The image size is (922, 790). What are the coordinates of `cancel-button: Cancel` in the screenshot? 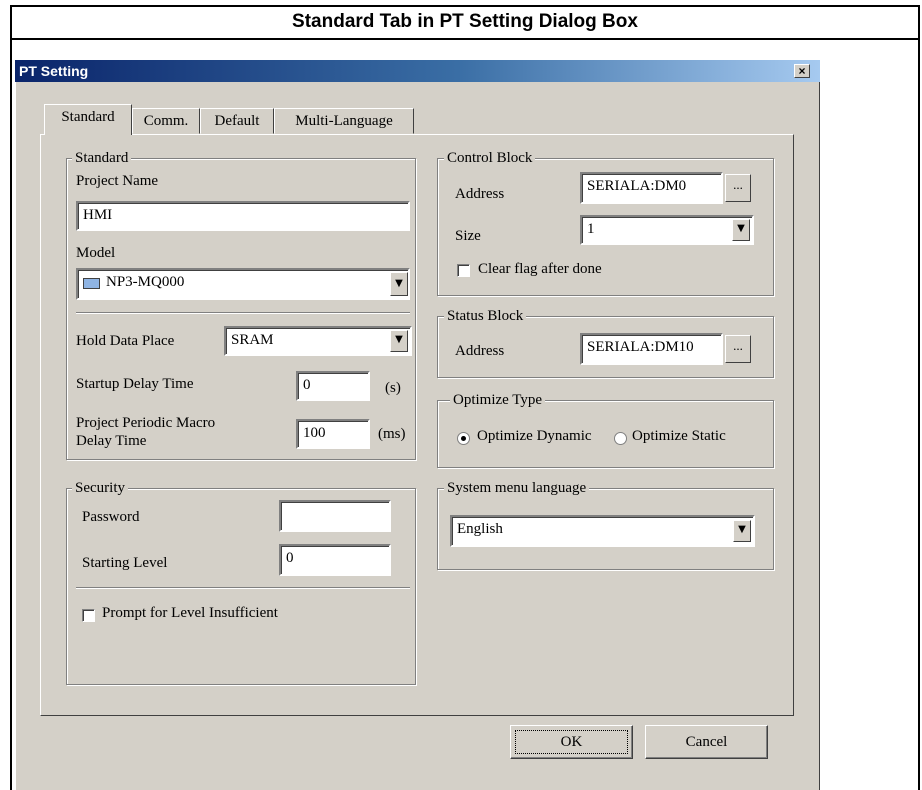 It's located at (706, 742).